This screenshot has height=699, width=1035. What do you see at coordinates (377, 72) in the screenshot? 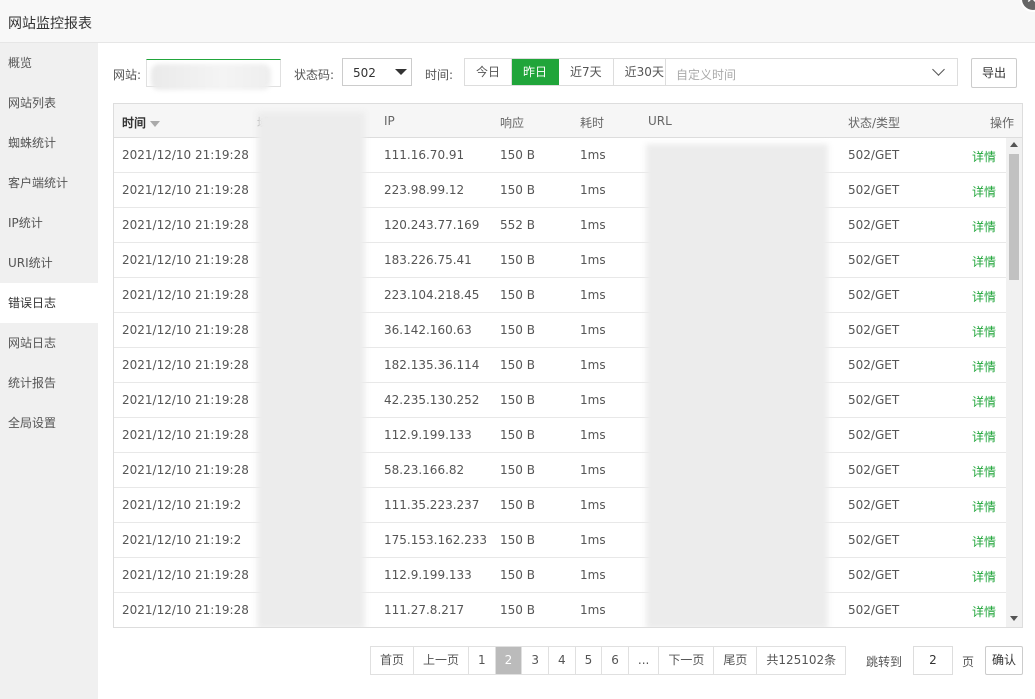
I see `status-code-select: 502` at bounding box center [377, 72].